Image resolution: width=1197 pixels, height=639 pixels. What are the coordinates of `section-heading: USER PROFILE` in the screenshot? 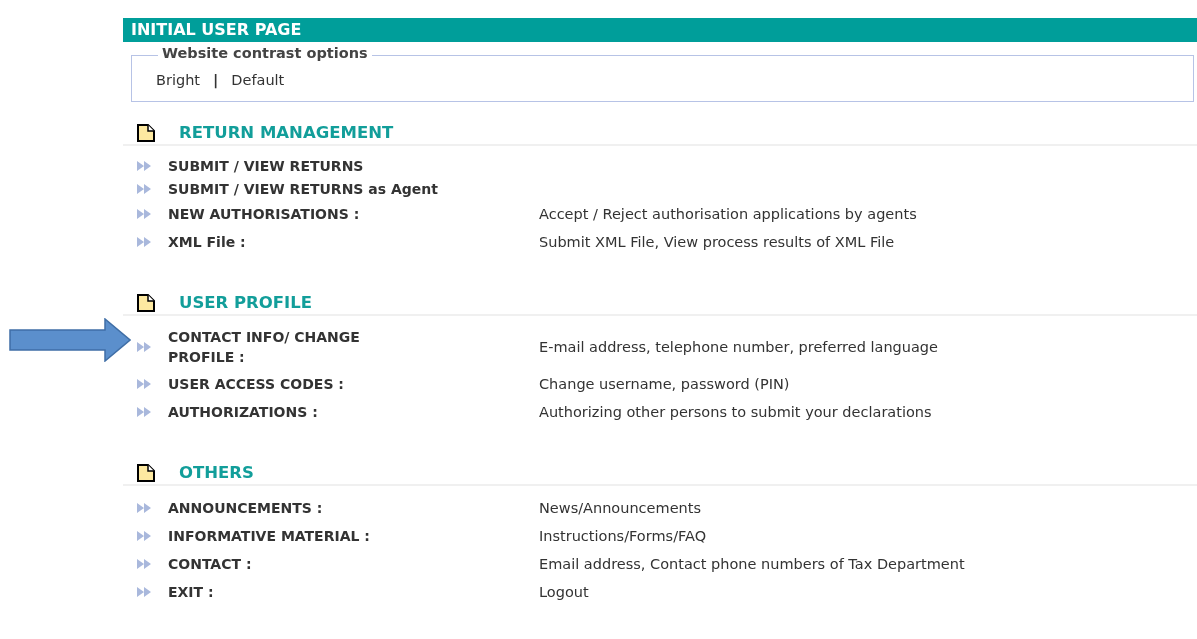 It's located at (246, 303).